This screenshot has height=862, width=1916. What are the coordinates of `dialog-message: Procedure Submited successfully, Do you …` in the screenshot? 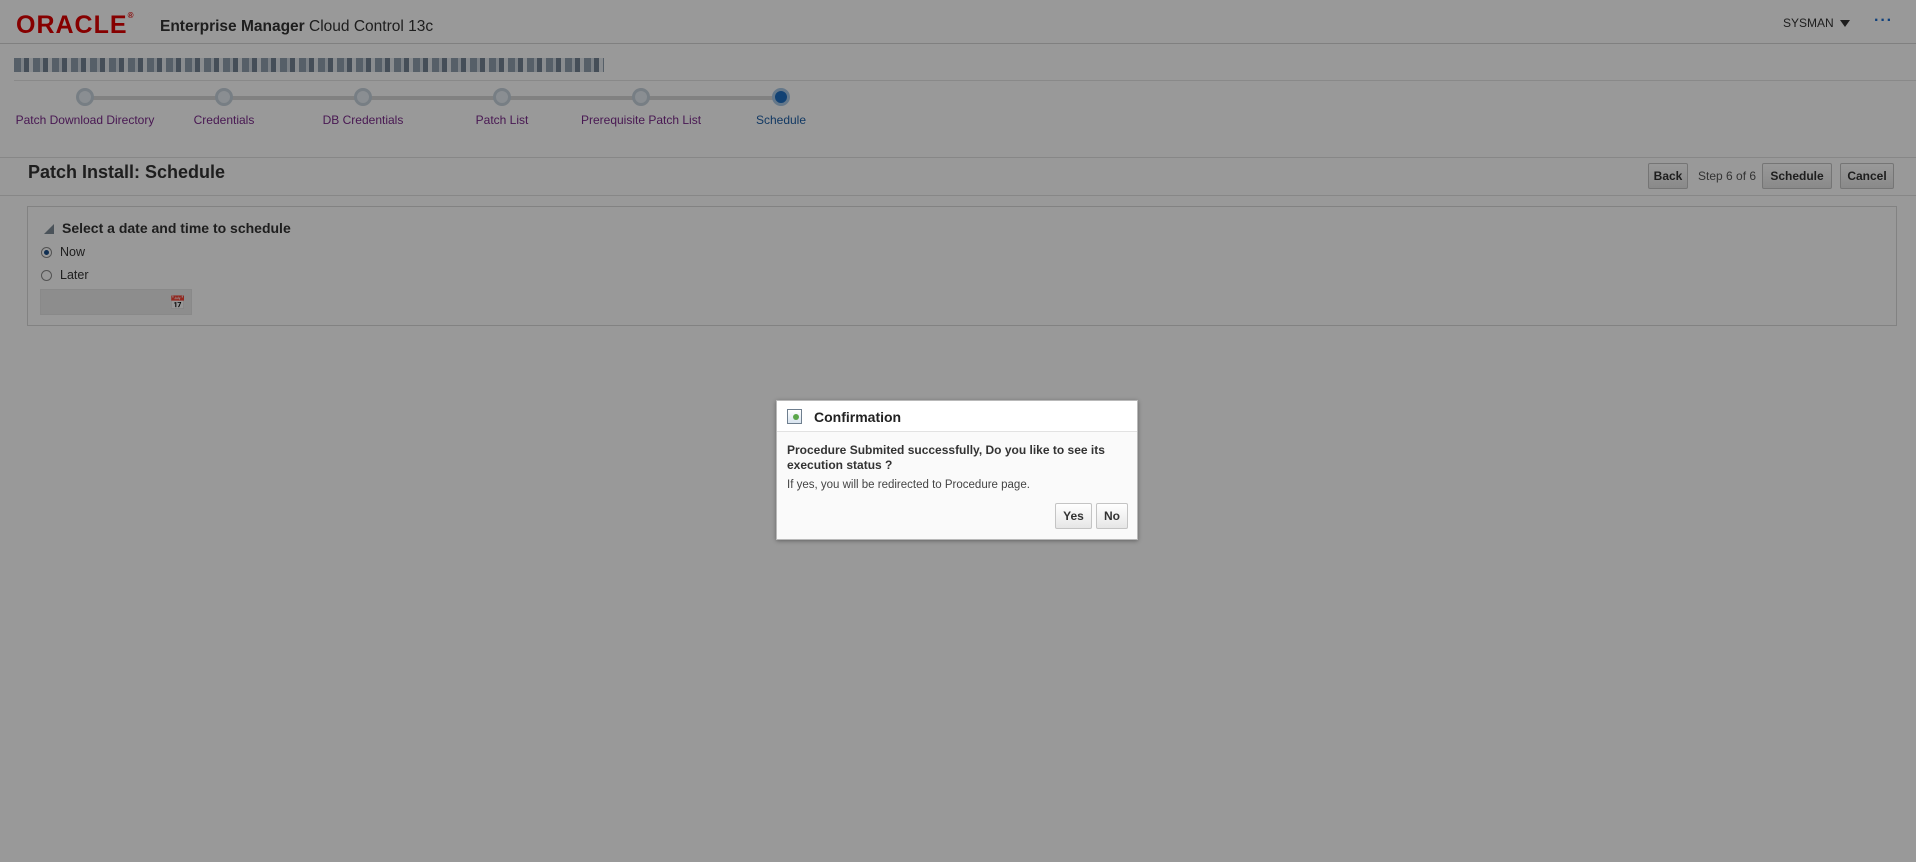 It's located at (946, 457).